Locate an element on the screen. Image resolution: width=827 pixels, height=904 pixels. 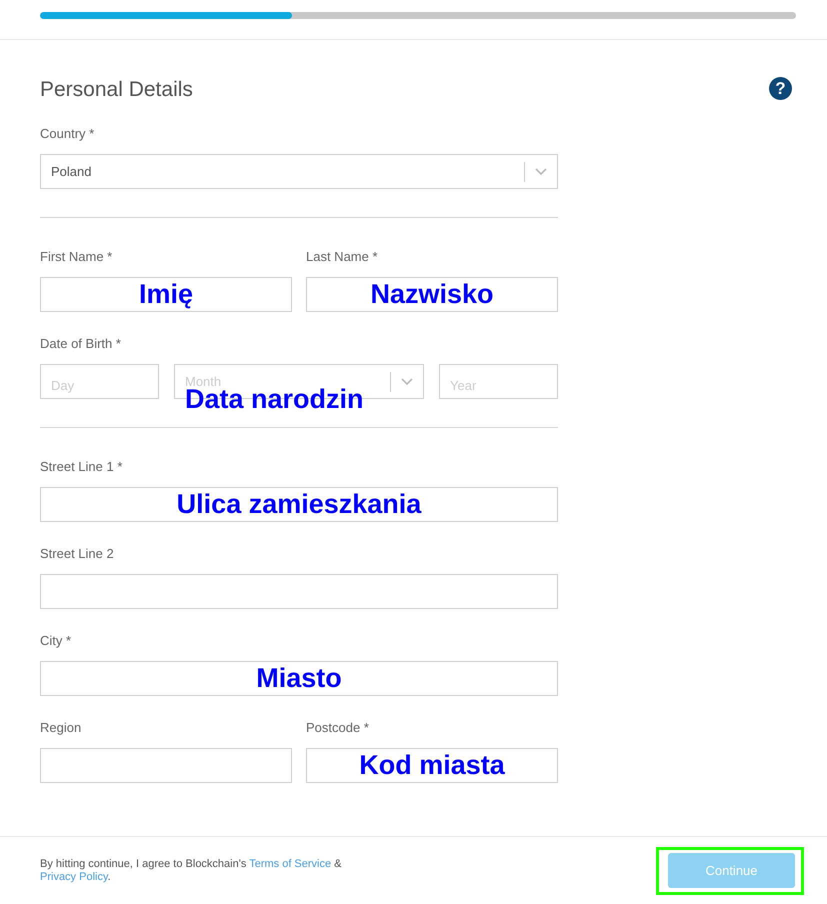
page-title: Personal Details is located at coordinates (116, 90).